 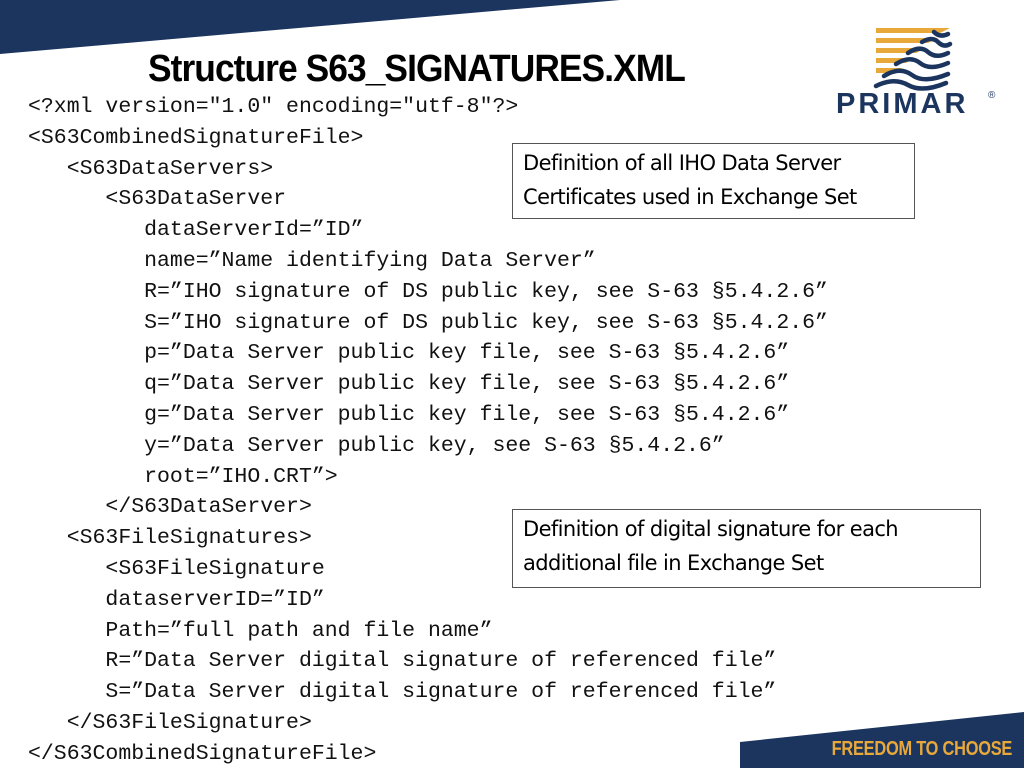 I want to click on brand-name: PRIMAR, so click(x=902, y=104).